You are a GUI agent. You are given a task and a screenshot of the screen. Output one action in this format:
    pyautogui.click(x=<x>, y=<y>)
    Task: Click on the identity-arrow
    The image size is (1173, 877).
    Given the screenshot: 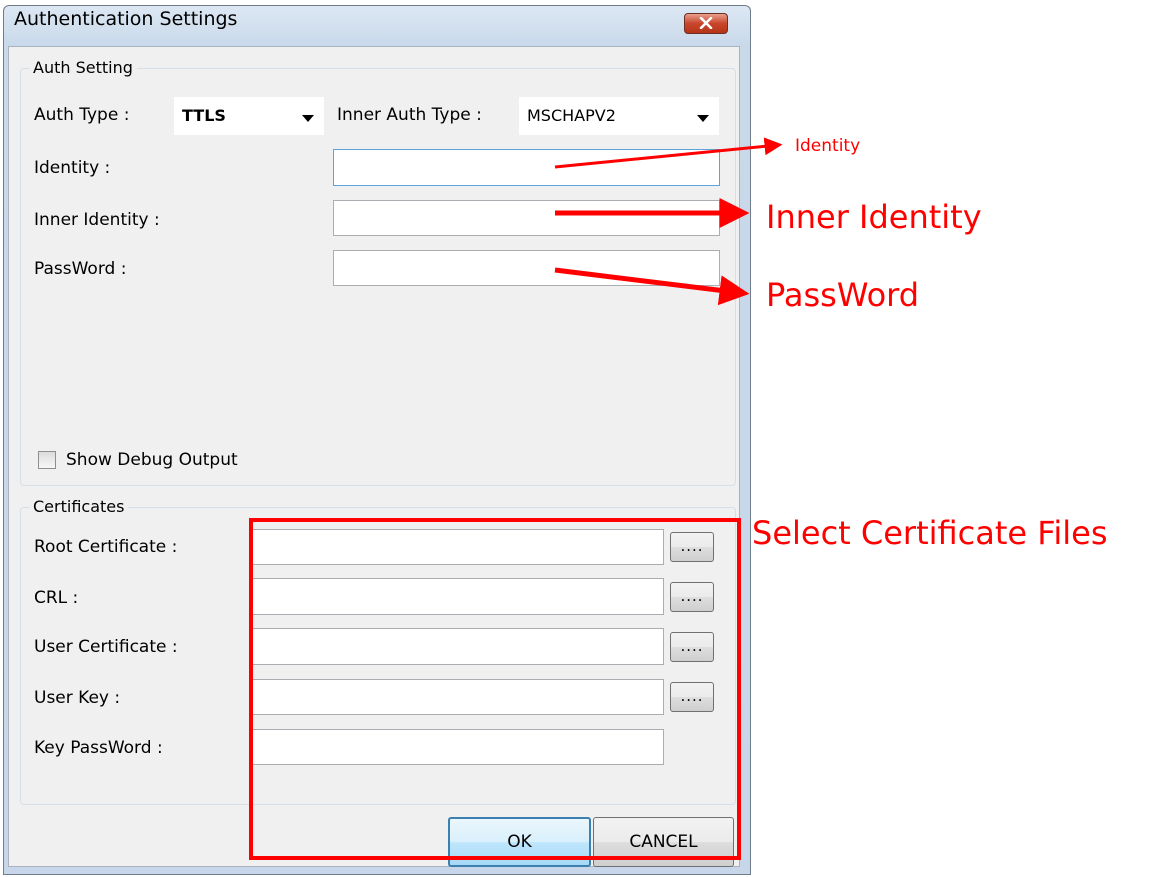 What is the action you would take?
    pyautogui.click(x=668, y=153)
    